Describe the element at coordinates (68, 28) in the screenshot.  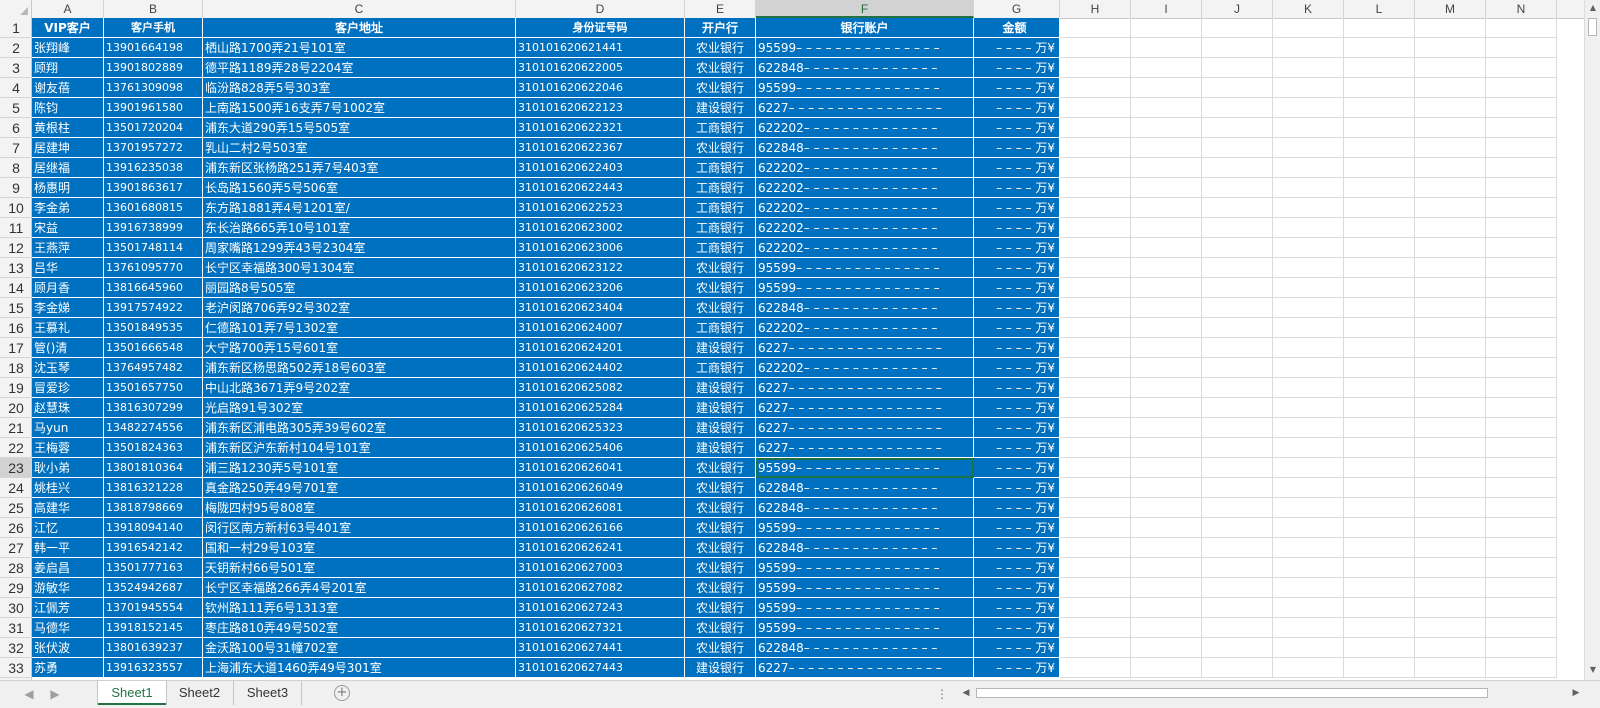
I see `header-cell-a: VIP客户` at that location.